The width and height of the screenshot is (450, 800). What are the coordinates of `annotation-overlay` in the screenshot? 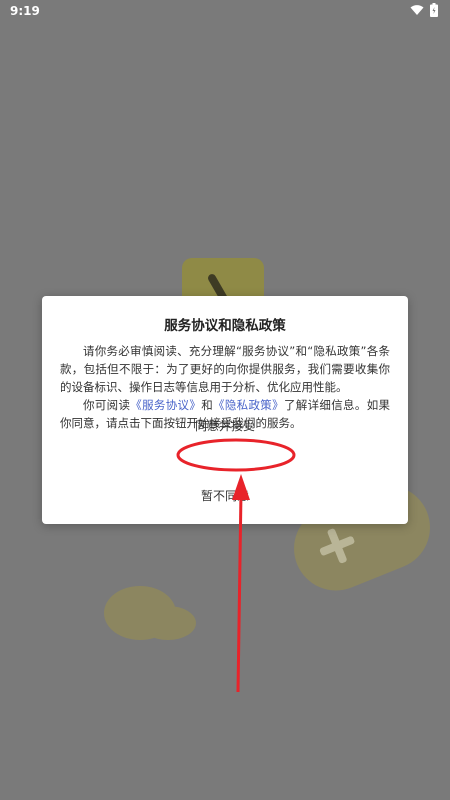 It's located at (236, 565).